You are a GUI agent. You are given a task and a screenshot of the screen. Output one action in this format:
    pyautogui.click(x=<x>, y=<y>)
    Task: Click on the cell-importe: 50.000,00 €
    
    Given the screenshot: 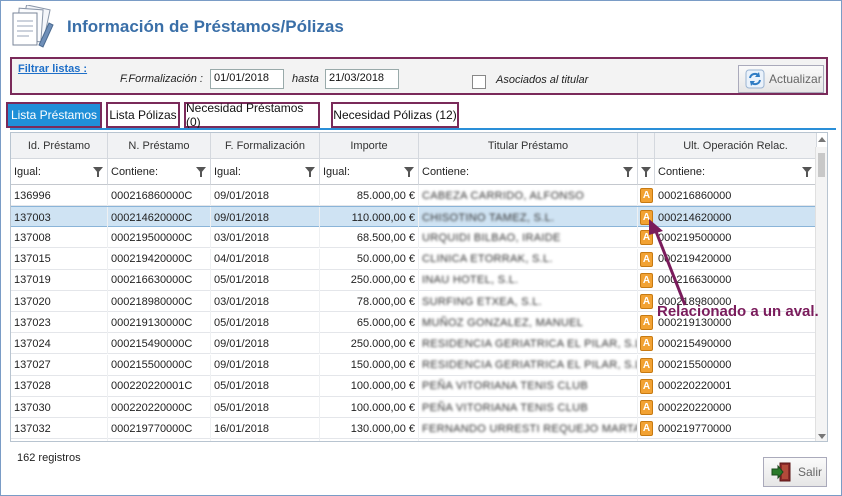 What is the action you would take?
    pyautogui.click(x=369, y=259)
    